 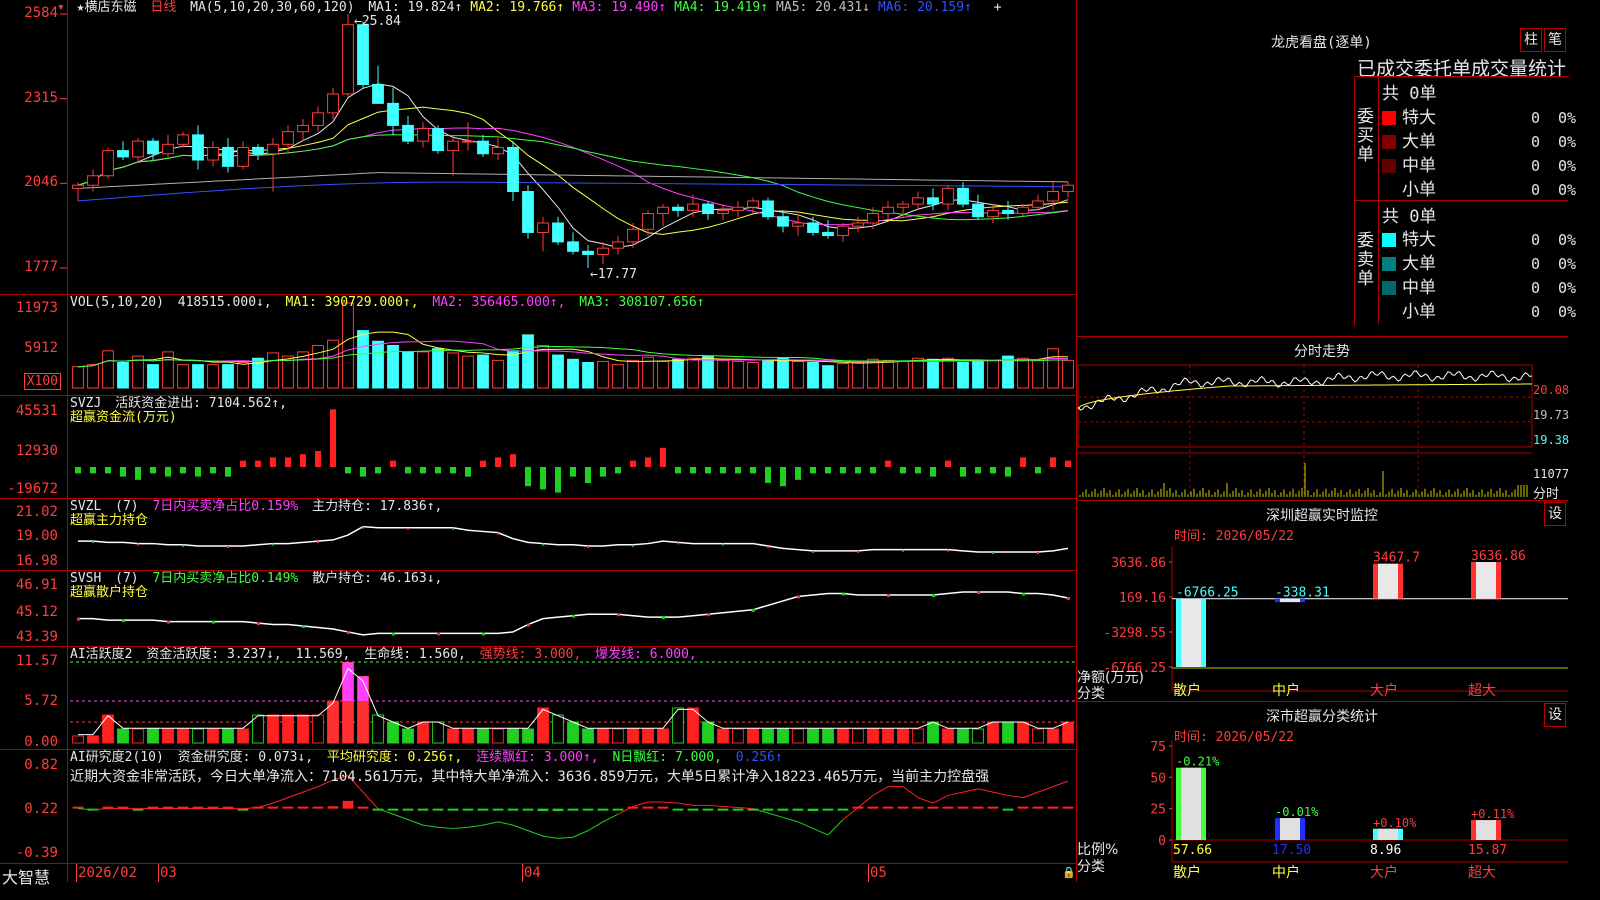 I want to click on szs-value-label: 8.96, so click(x=1385, y=850).